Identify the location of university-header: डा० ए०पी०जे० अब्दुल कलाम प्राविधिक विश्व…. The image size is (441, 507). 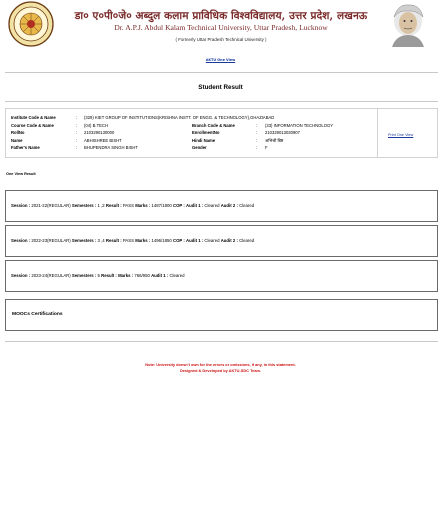
(220, 29).